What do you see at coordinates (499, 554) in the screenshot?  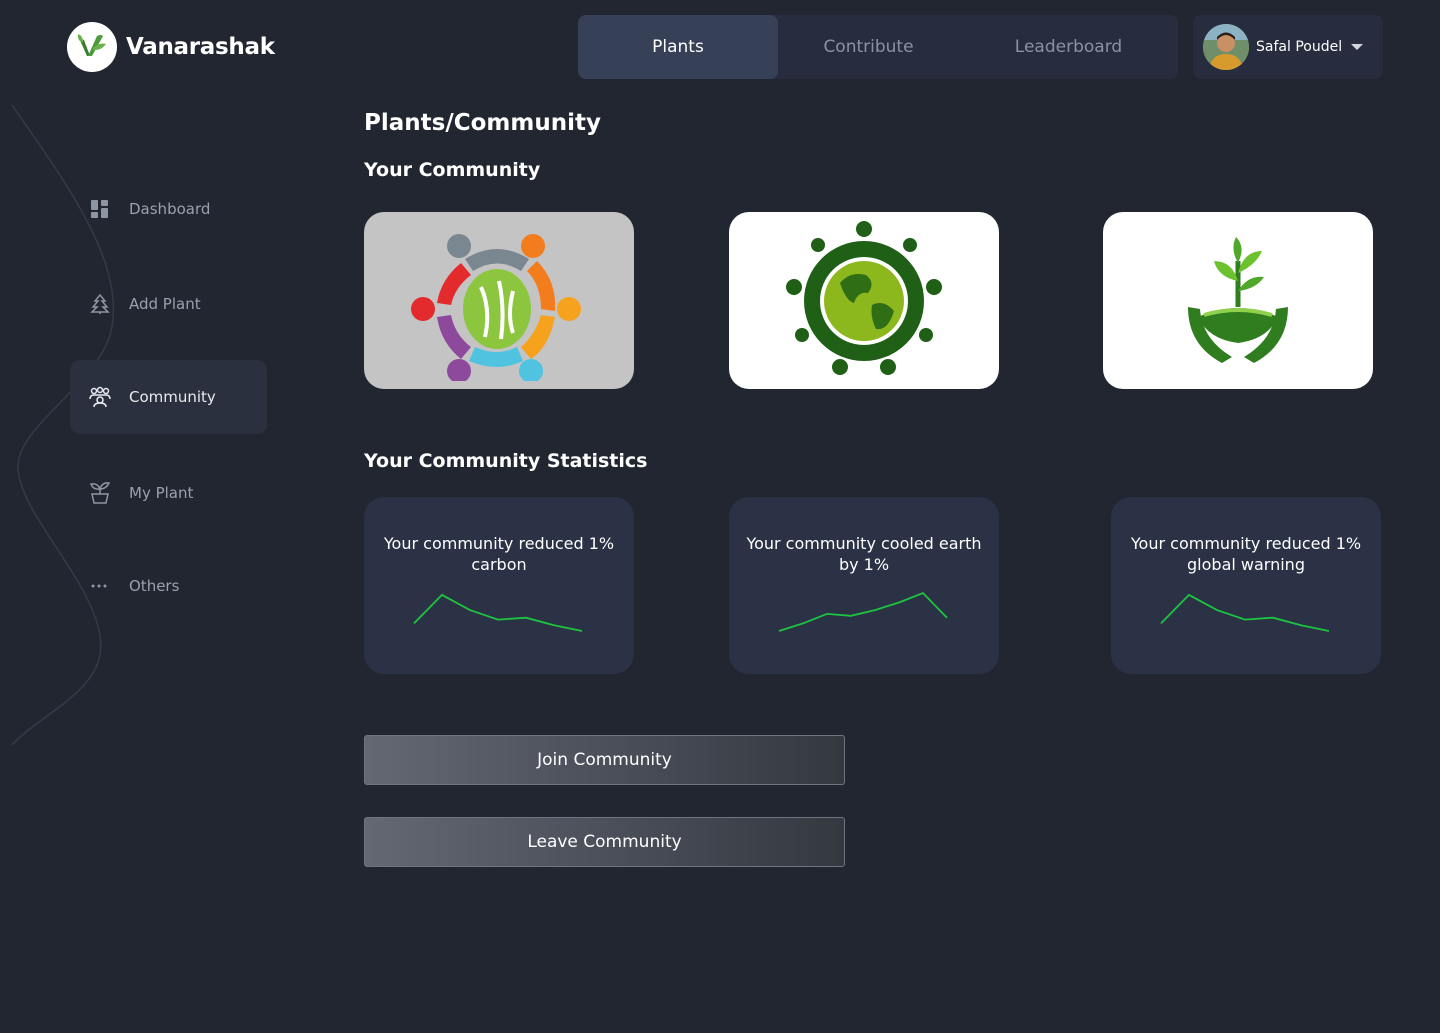 I see `stat-text: Your community reduced 1% carbon` at bounding box center [499, 554].